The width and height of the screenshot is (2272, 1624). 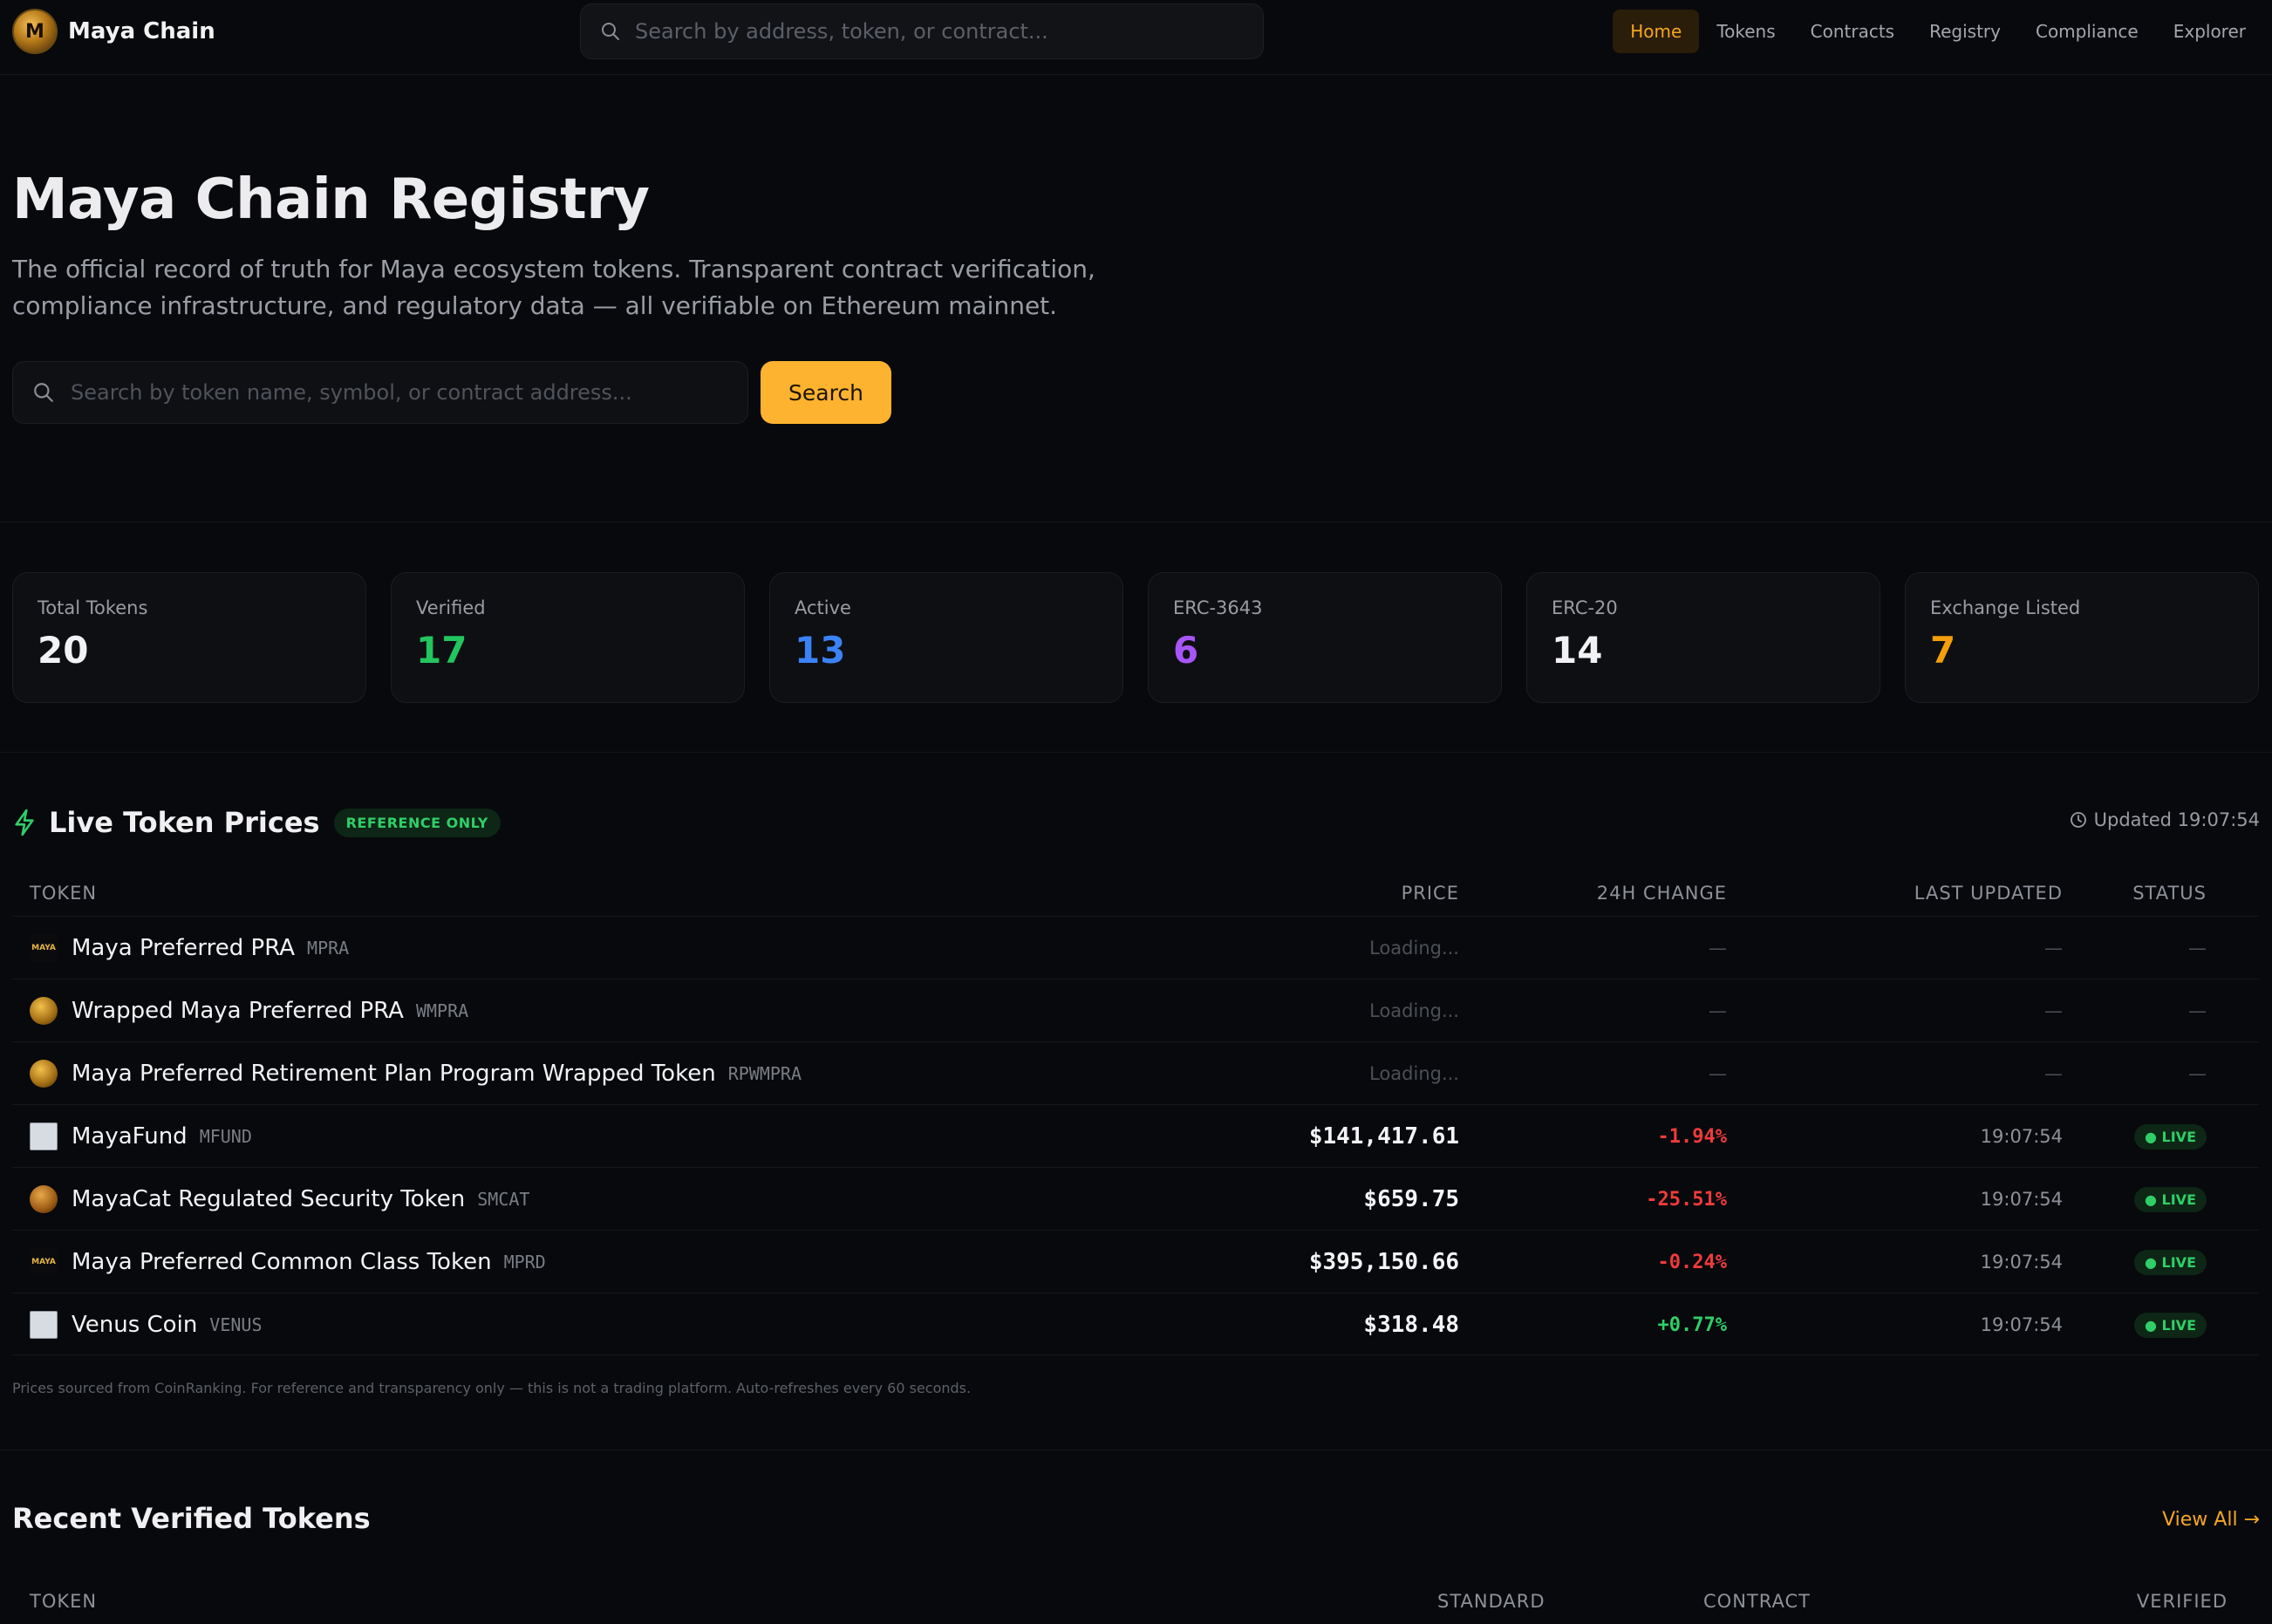 I want to click on stat-label: Active, so click(x=823, y=607).